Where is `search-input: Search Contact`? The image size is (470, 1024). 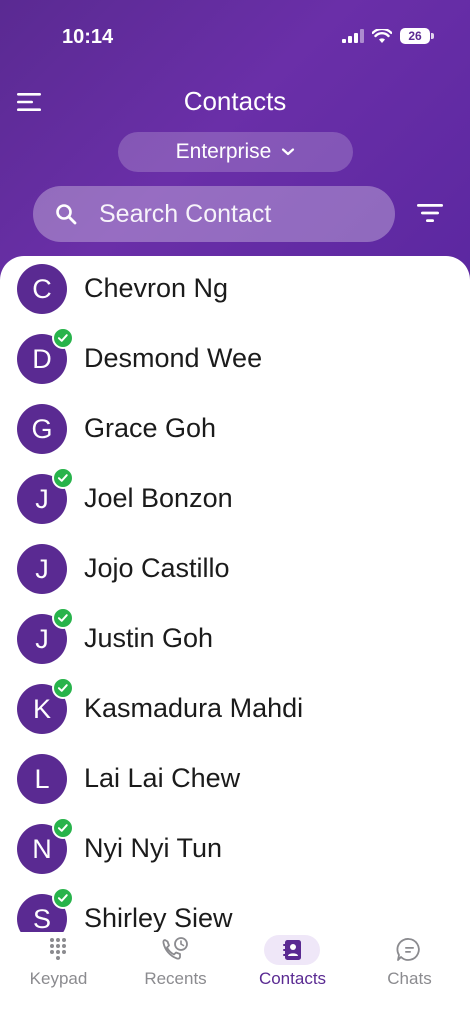
search-input: Search Contact is located at coordinates (214, 214).